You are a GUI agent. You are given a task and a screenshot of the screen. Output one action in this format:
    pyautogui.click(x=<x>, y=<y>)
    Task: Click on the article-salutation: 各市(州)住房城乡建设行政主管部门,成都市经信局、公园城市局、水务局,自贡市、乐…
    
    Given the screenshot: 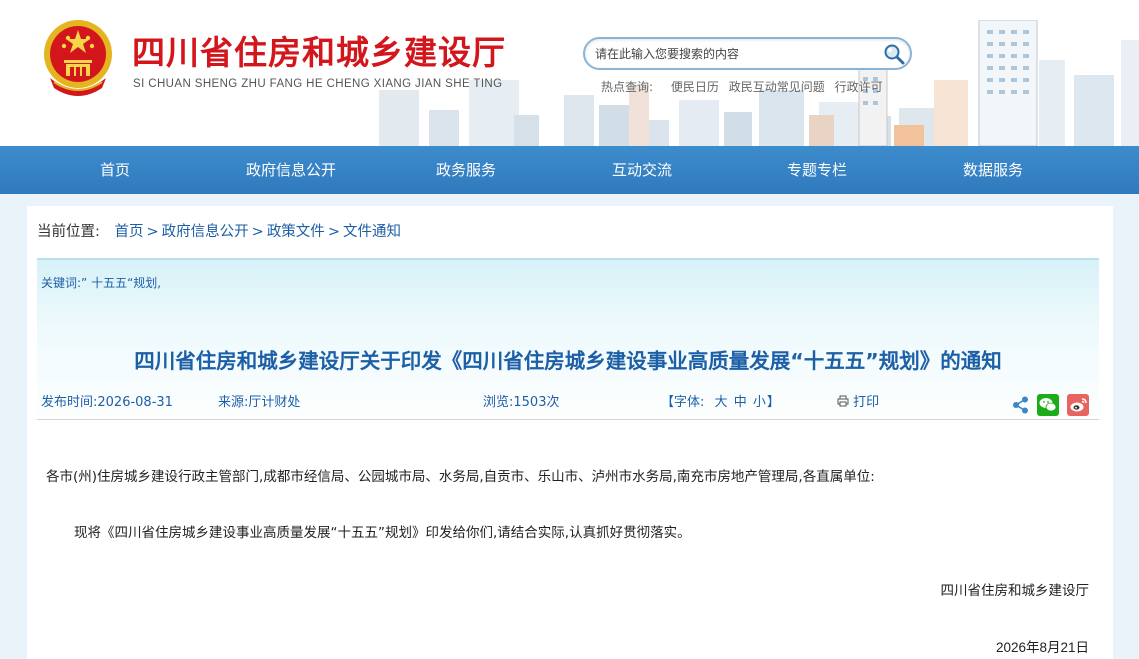 What is the action you would take?
    pyautogui.click(x=460, y=477)
    